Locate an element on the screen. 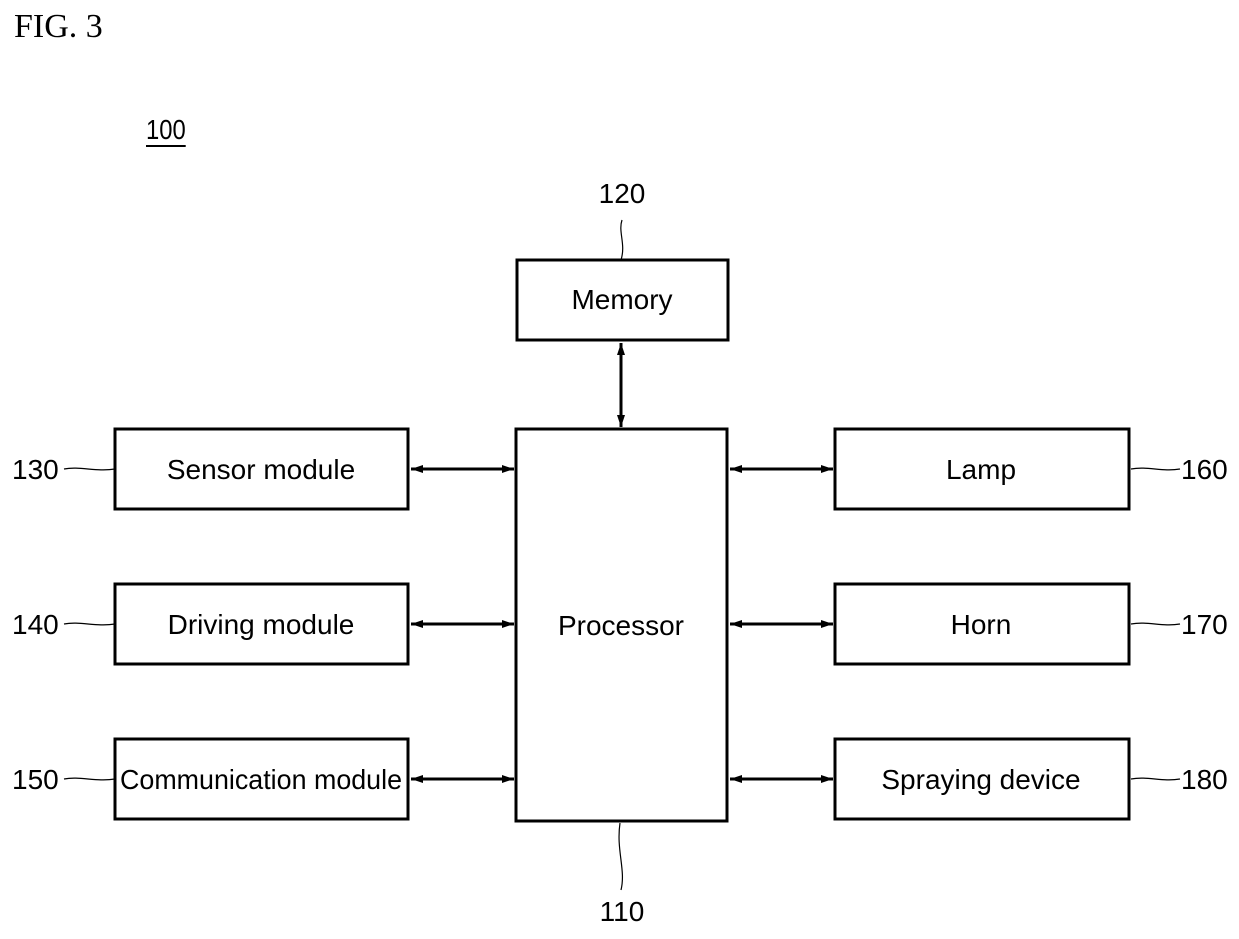  lamp-ref: 160 is located at coordinates (1204, 469).